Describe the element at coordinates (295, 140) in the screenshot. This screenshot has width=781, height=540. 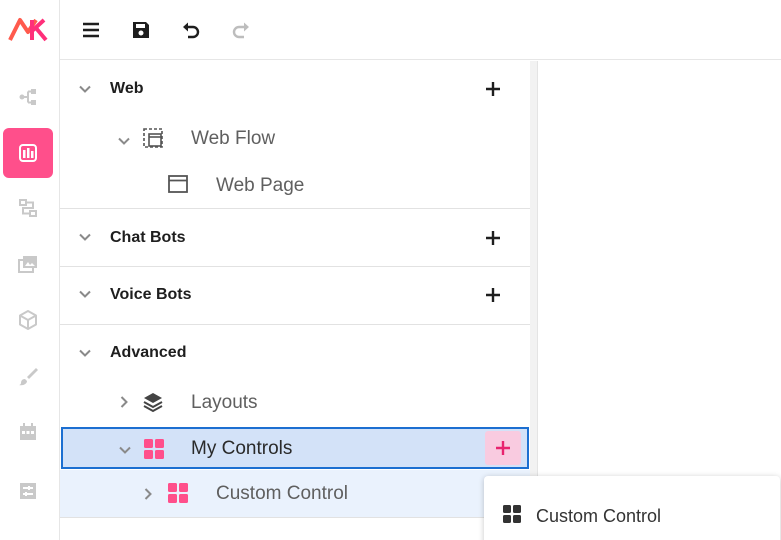
I see `tree-item-web-flow: Web Flow` at that location.